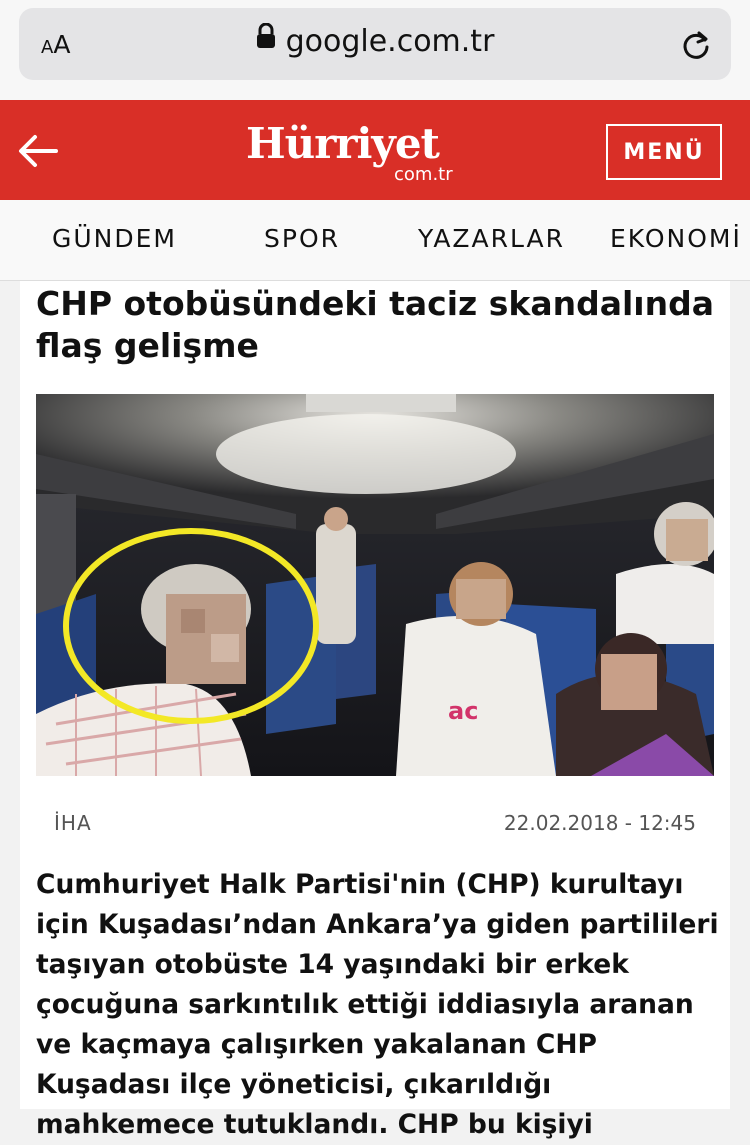 The height and width of the screenshot is (1145, 750). Describe the element at coordinates (73, 823) in the screenshot. I see `article-source: İHA` at that location.